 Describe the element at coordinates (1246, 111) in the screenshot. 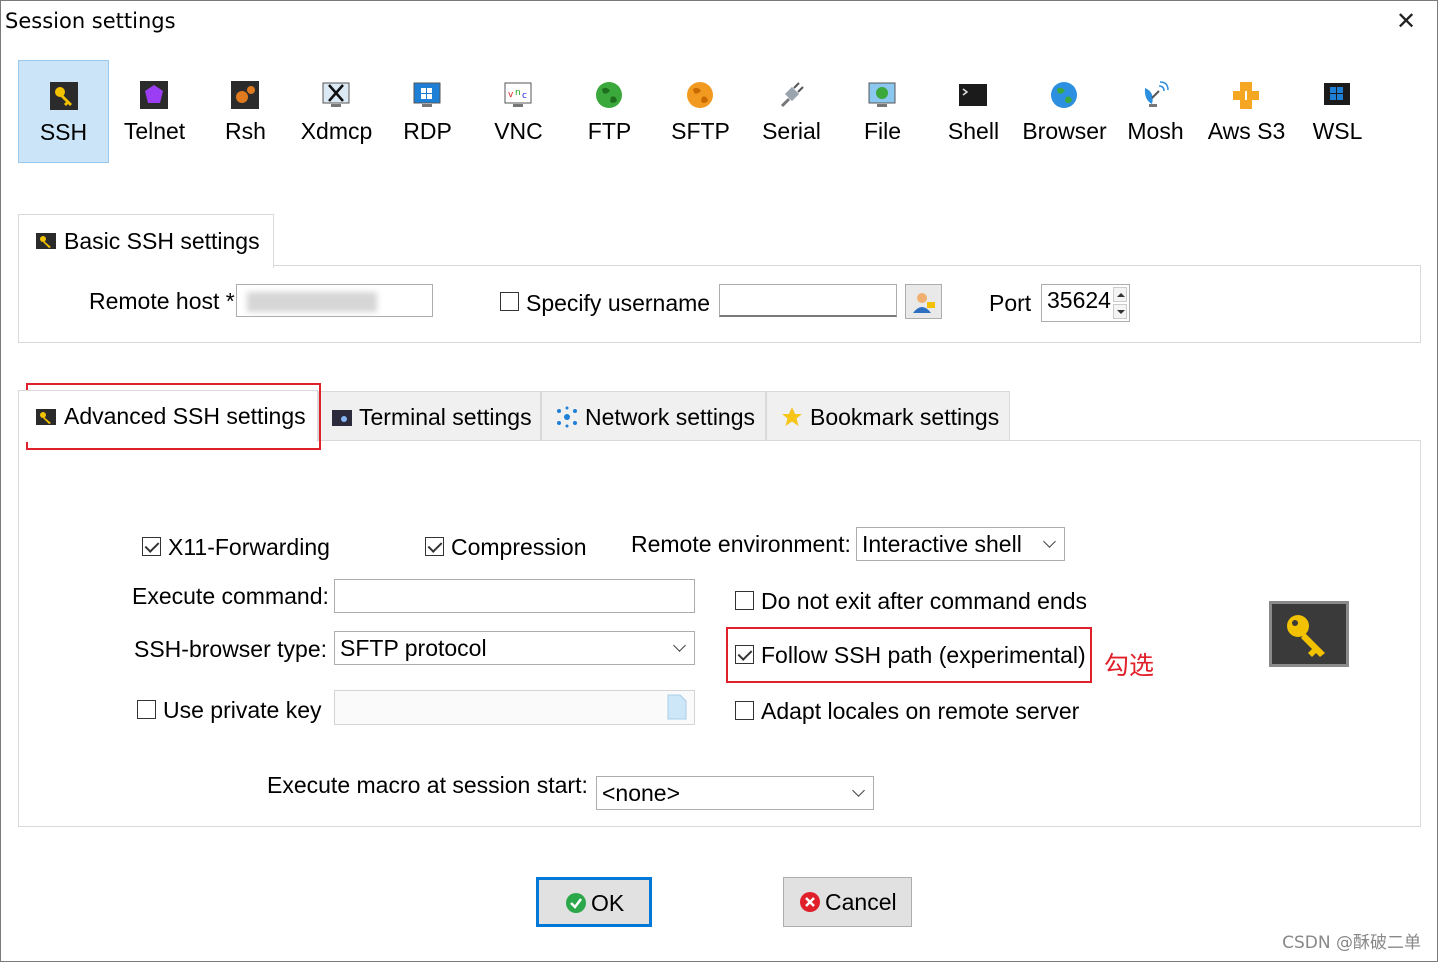

I see `session-type-aws-s3: Aws S3` at that location.